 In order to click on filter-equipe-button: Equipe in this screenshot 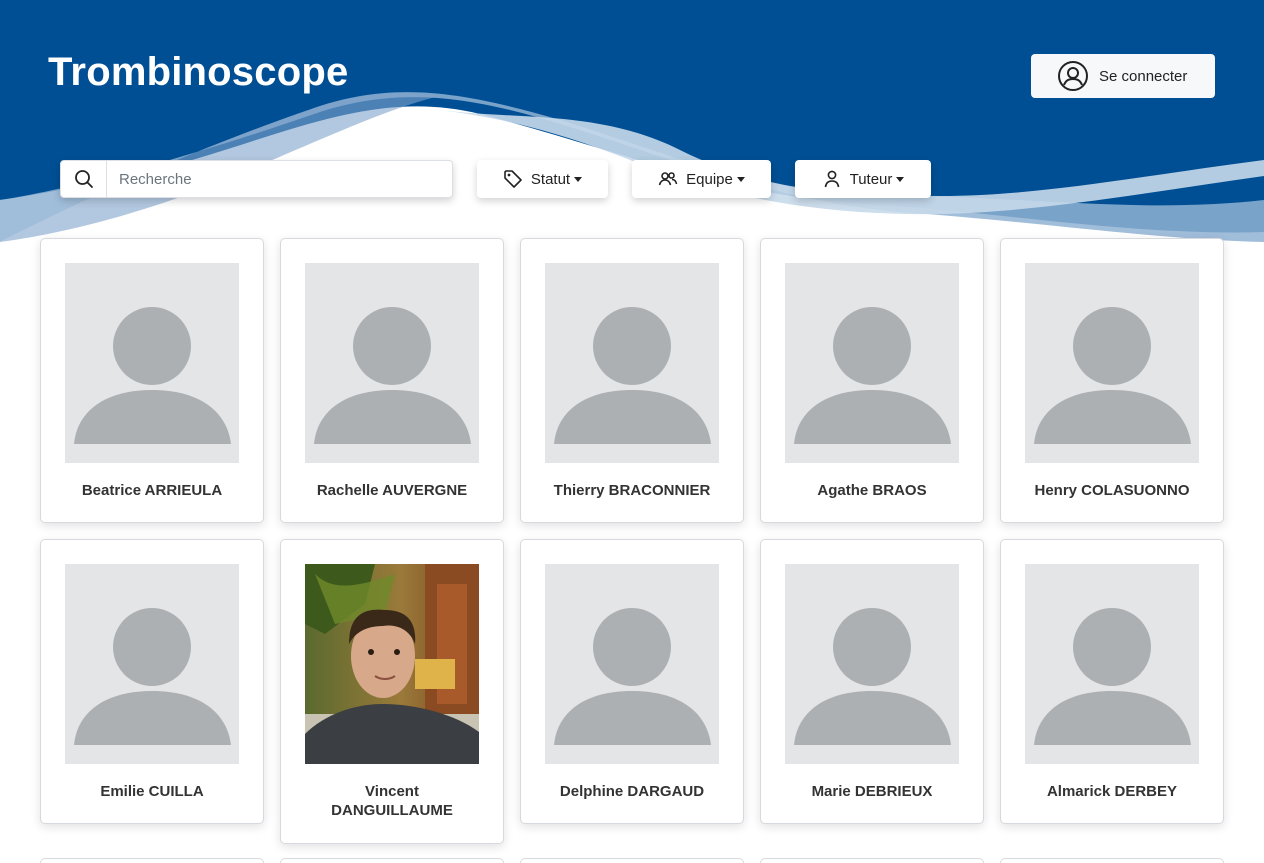, I will do `click(701, 179)`.